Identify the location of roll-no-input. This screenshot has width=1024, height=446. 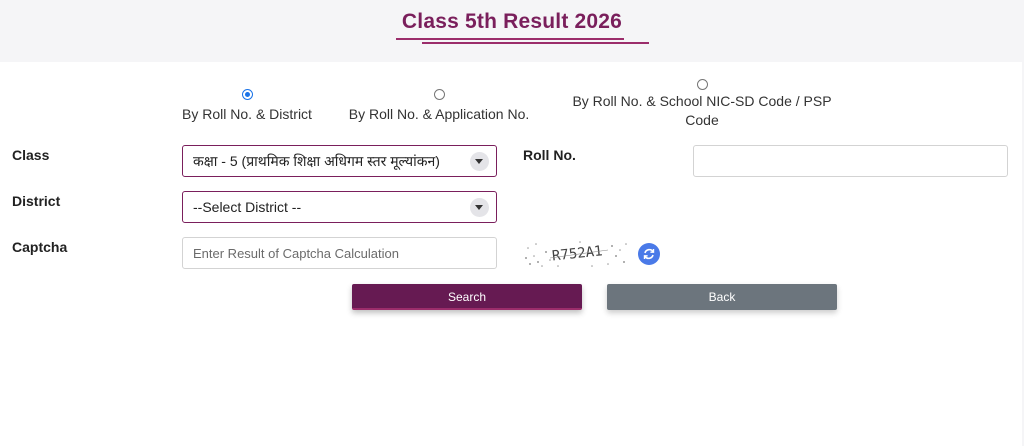
(850, 161).